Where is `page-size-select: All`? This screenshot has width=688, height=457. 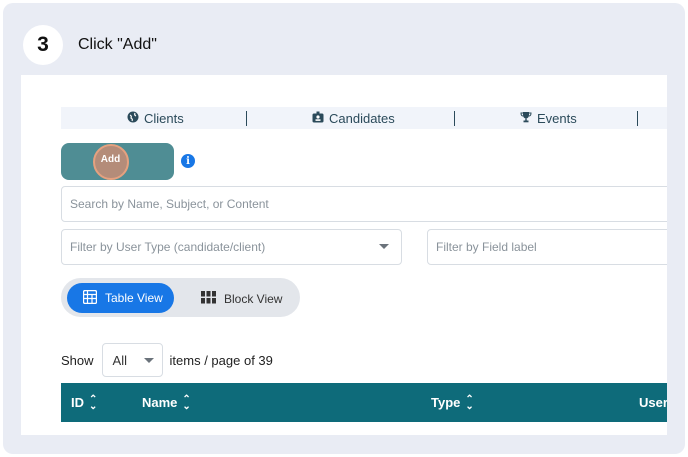 page-size-select: All is located at coordinates (132, 360).